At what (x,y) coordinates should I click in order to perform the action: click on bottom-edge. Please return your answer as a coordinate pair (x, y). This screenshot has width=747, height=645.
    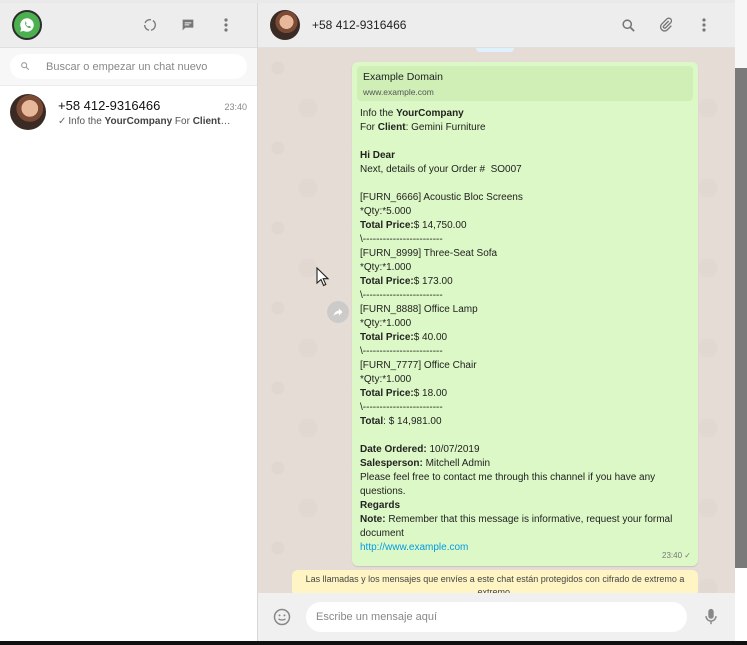
    Looking at the image, I should click on (373, 643).